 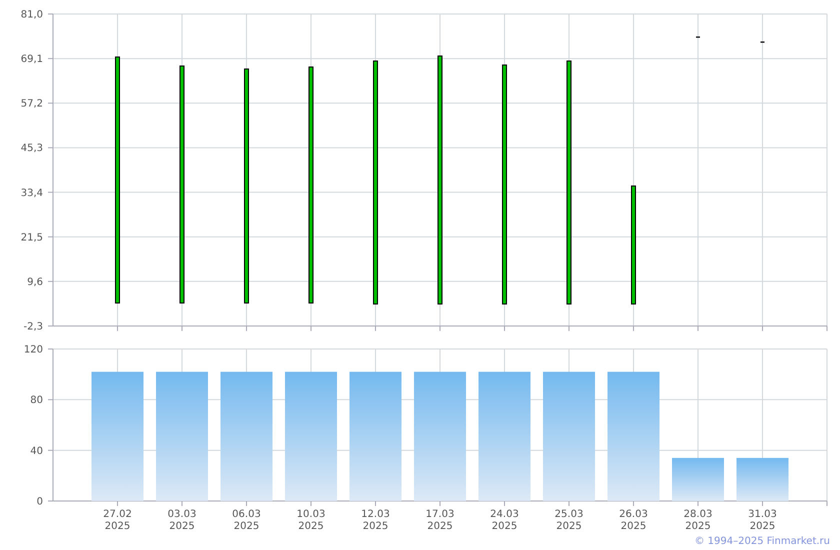 What do you see at coordinates (375, 520) in the screenshot?
I see `date-label: 12.03 2025` at bounding box center [375, 520].